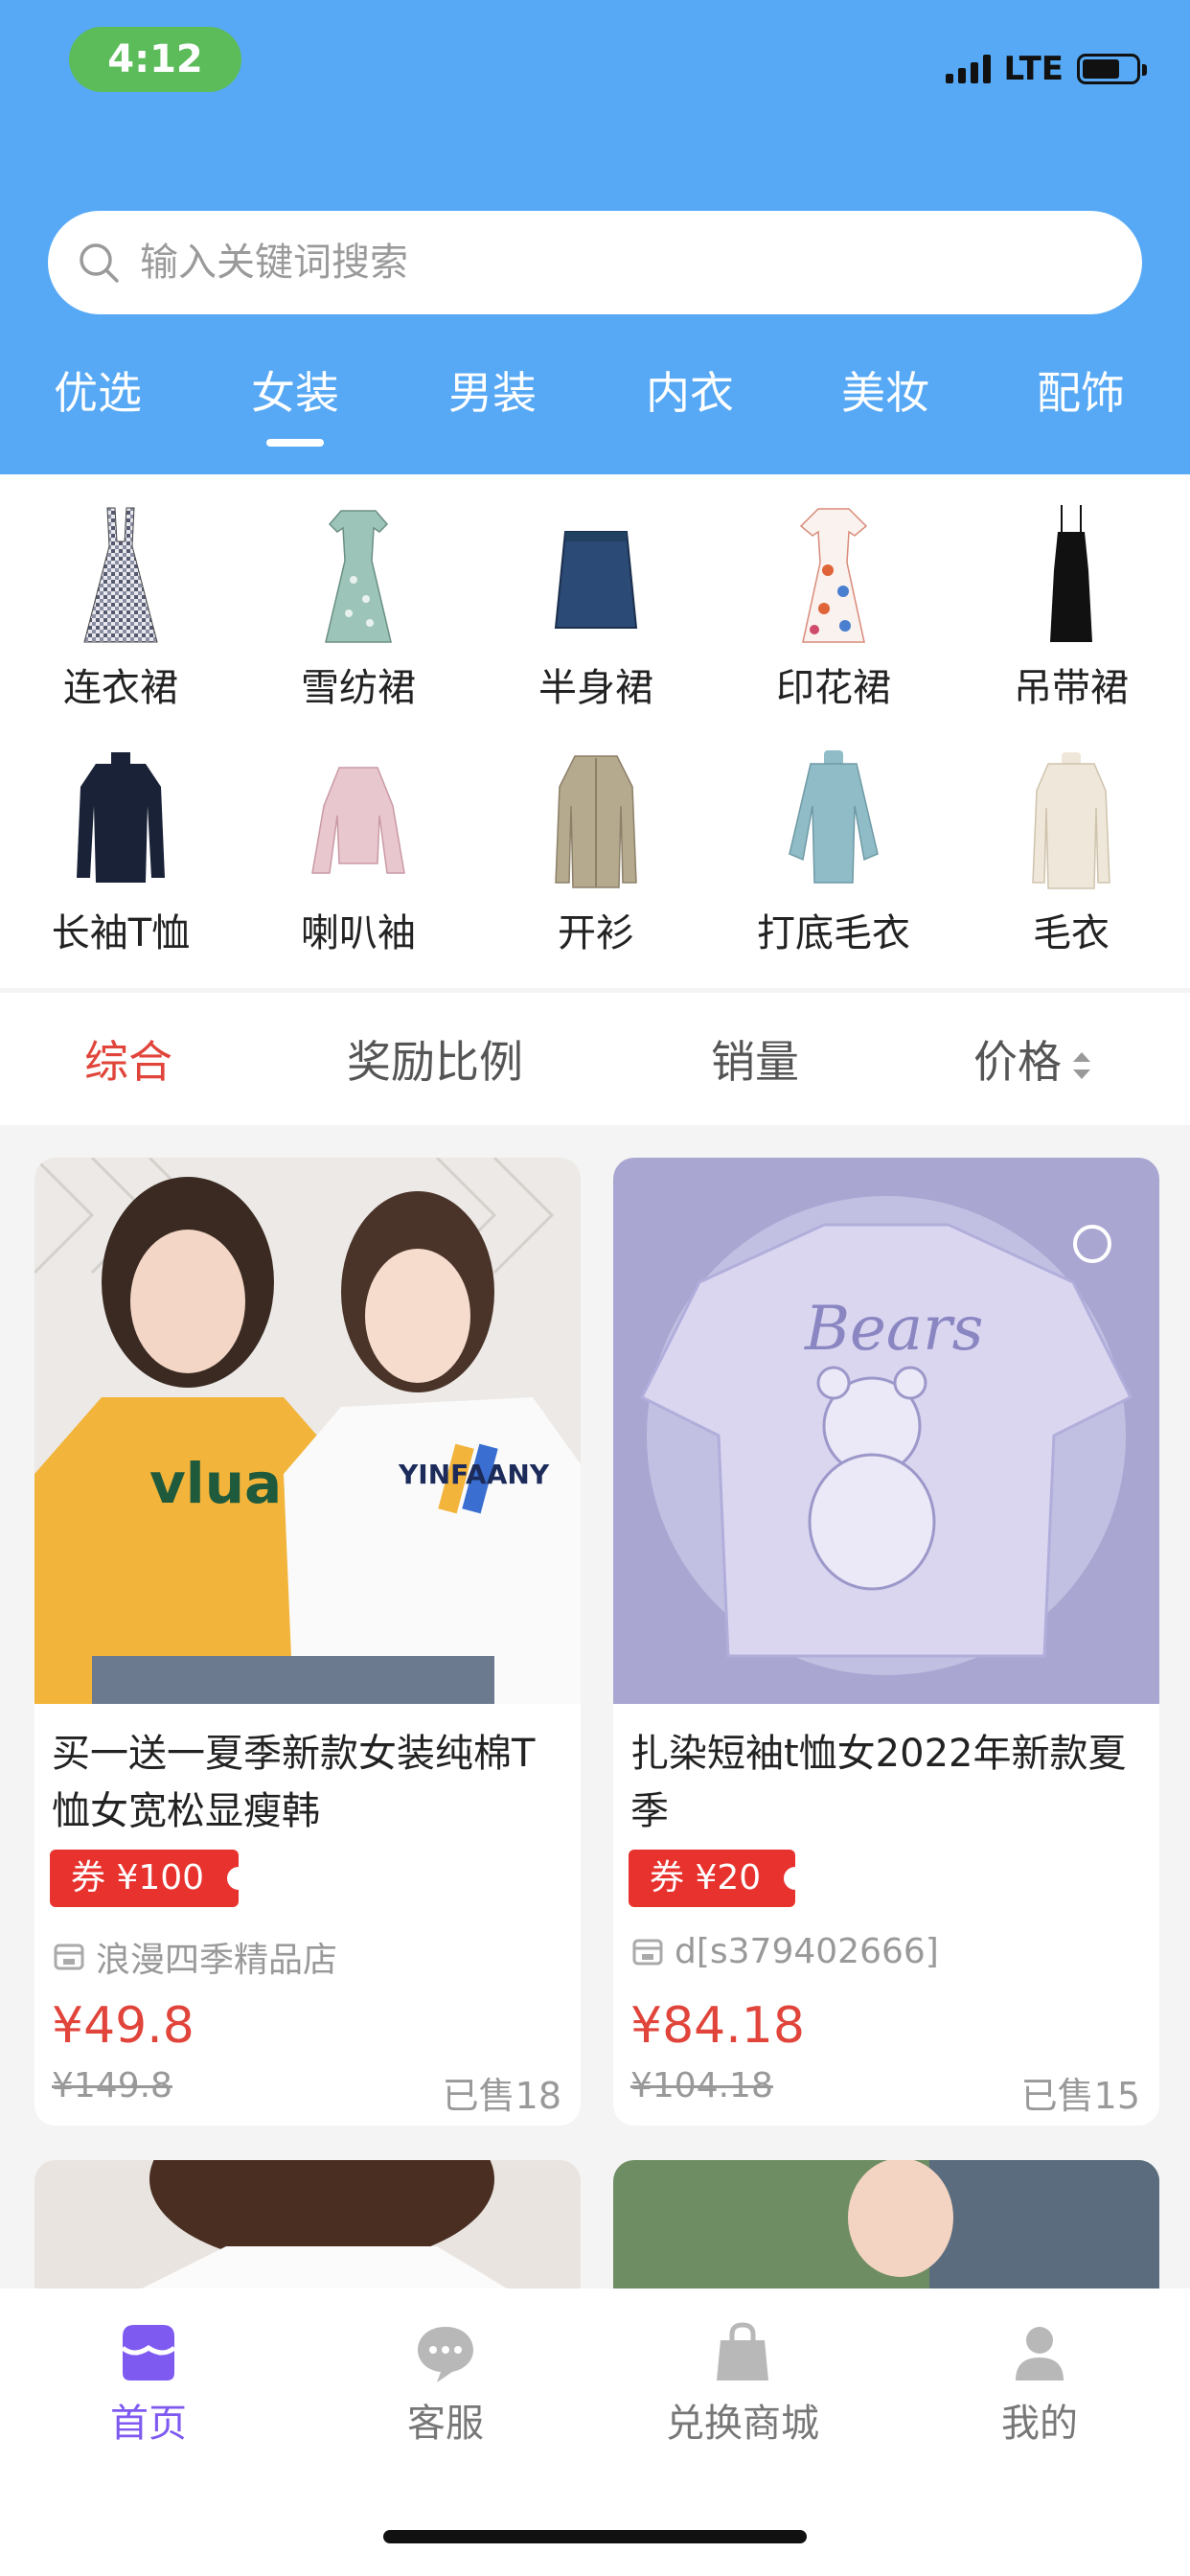 Image resolution: width=1190 pixels, height=2576 pixels. What do you see at coordinates (743, 2351) in the screenshot?
I see `shopping-bag-icon` at bounding box center [743, 2351].